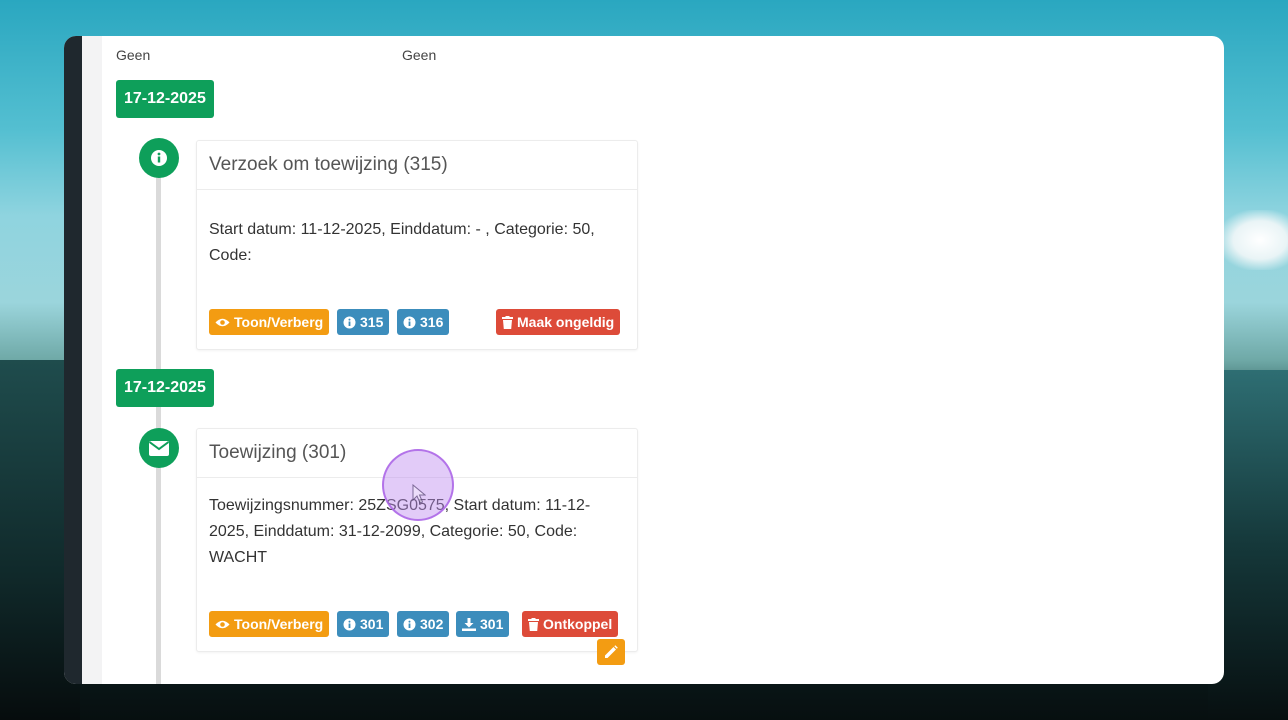  I want to click on pencil-icon, so click(611, 652).